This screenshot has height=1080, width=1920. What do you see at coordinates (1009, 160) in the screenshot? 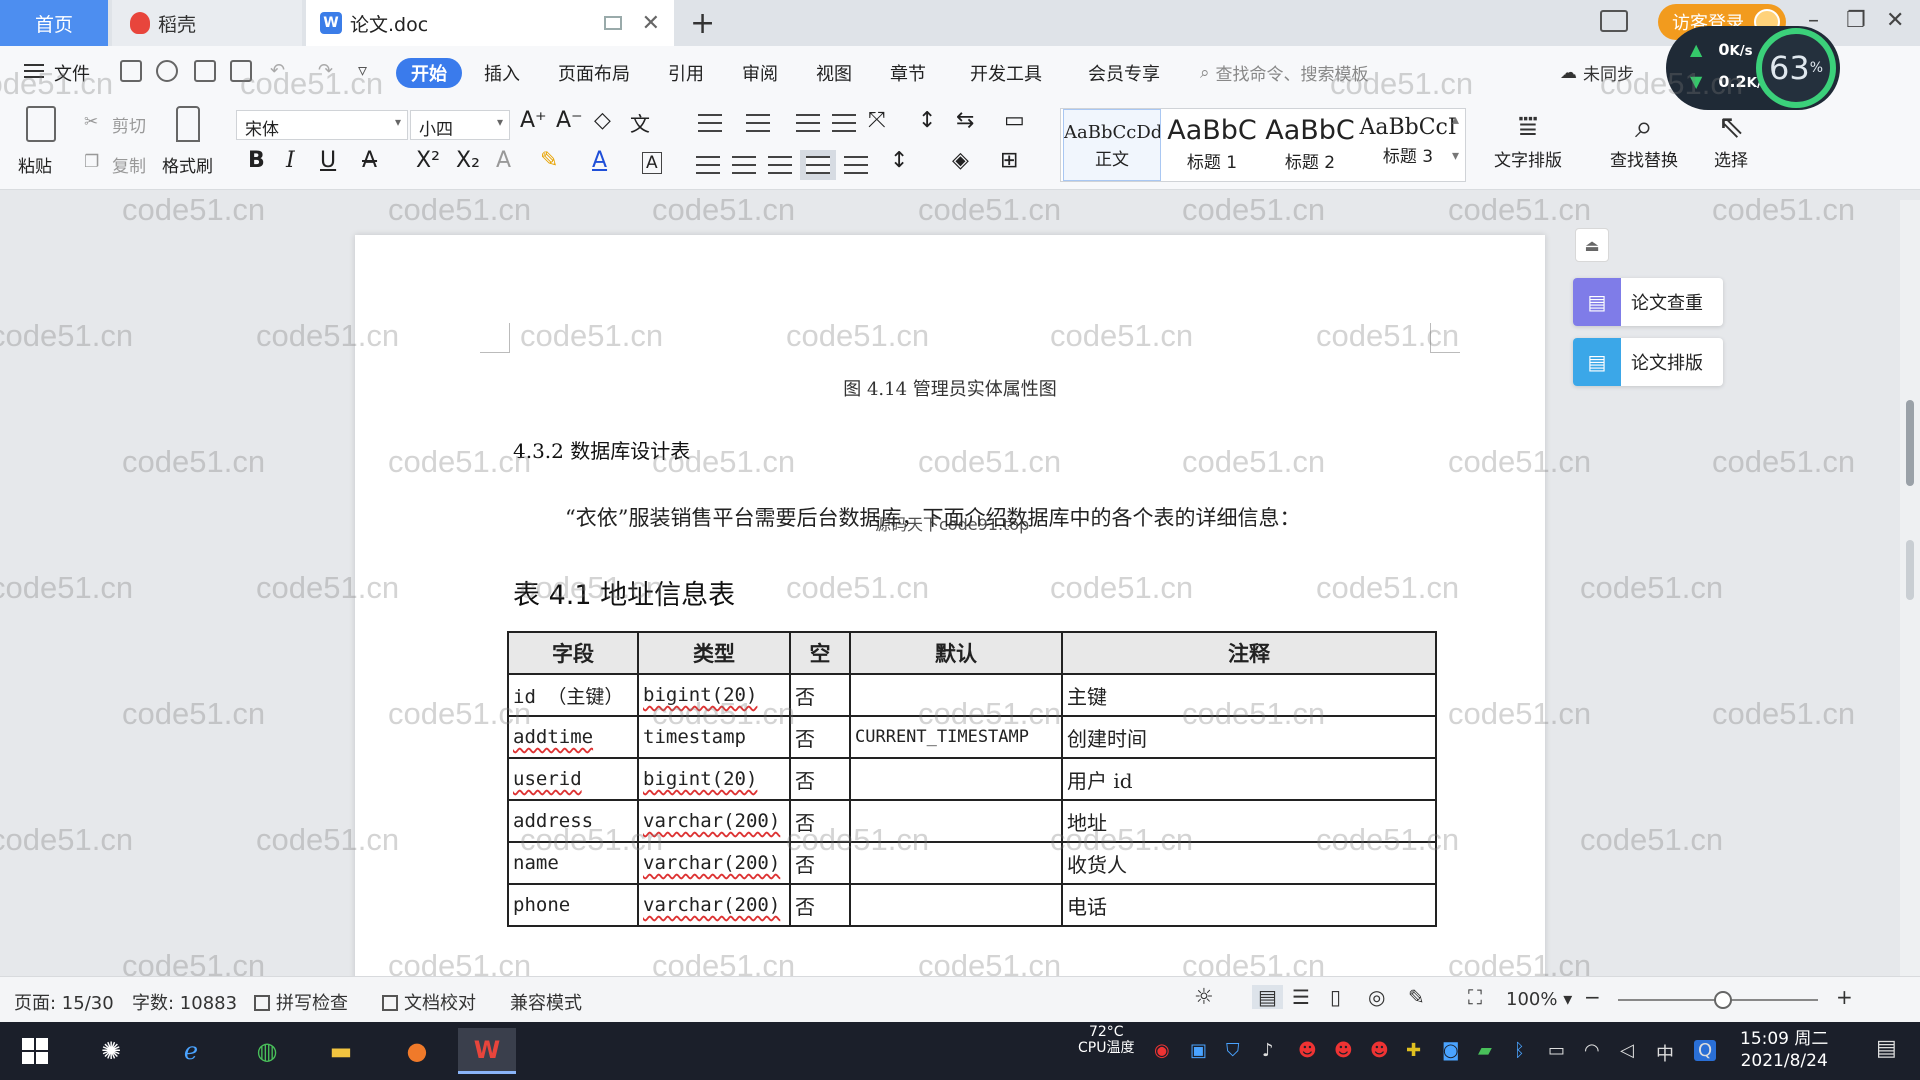
I see `borders-icon: ⊞` at bounding box center [1009, 160].